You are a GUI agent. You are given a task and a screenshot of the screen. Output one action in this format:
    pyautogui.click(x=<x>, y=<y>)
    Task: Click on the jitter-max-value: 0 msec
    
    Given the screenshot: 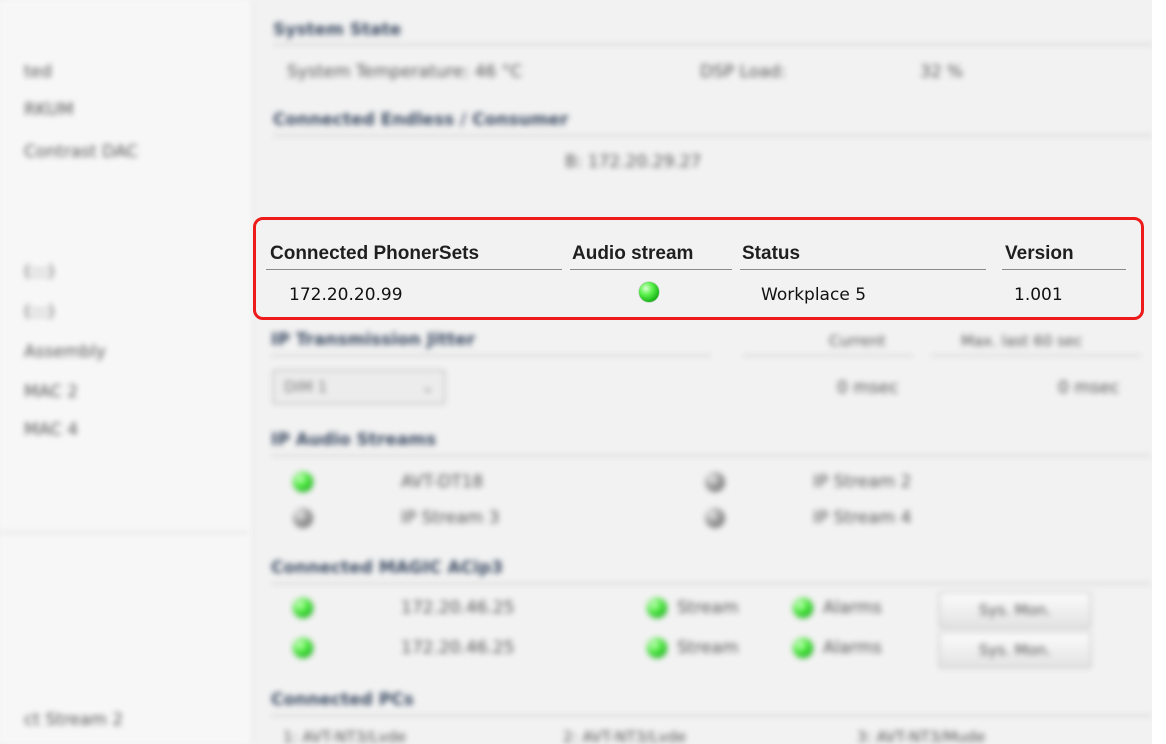 What is the action you would take?
    pyautogui.click(x=1089, y=388)
    